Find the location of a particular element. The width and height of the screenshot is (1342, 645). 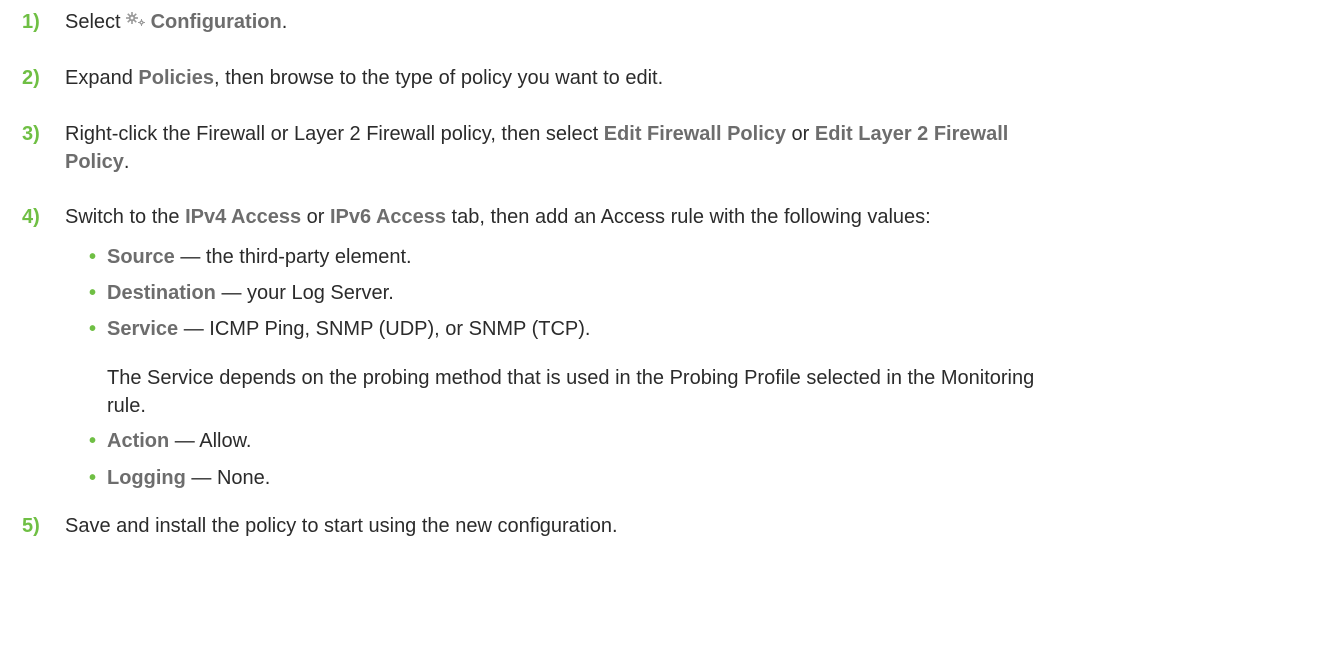

bullet-item-destination: • Destination — your Log Server. is located at coordinates (671, 293).